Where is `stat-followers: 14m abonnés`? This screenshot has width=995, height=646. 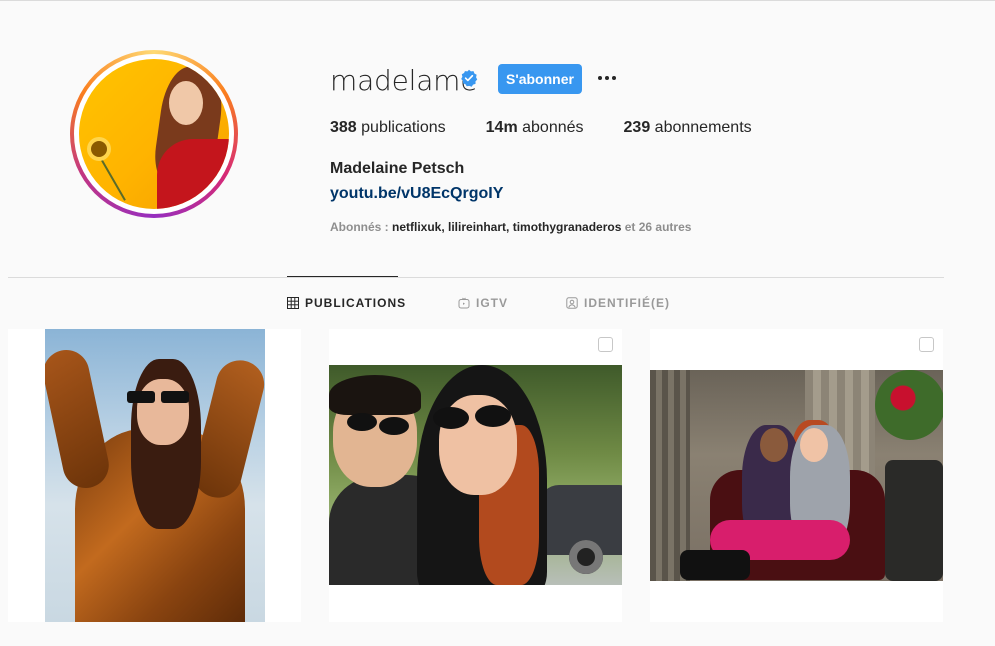 stat-followers: 14m abonnés is located at coordinates (535, 128).